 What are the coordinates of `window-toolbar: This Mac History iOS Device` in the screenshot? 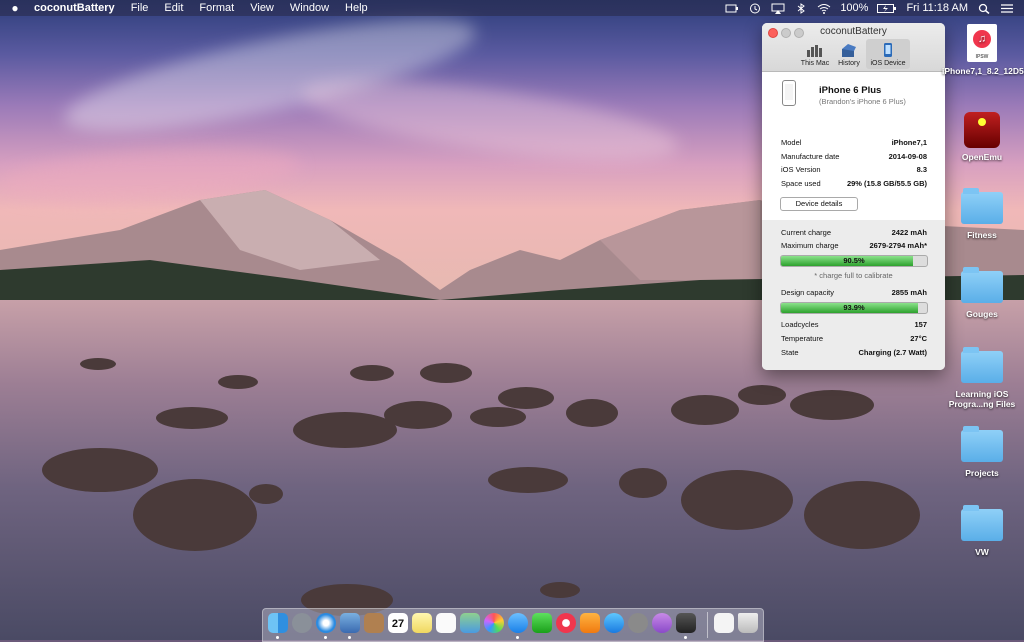 It's located at (854, 54).